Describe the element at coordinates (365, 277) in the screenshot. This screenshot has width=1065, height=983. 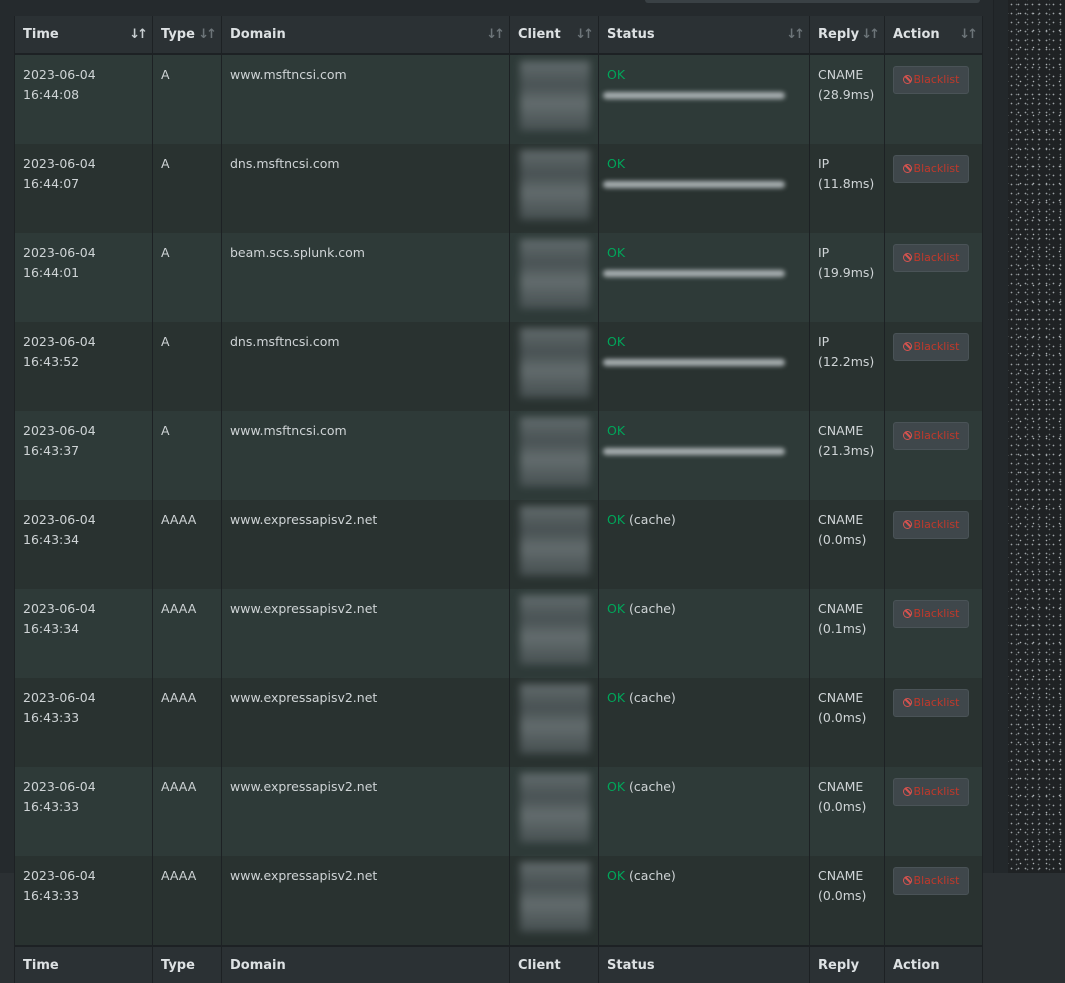
I see `cell-domain: beam.scs.splunk.com` at that location.